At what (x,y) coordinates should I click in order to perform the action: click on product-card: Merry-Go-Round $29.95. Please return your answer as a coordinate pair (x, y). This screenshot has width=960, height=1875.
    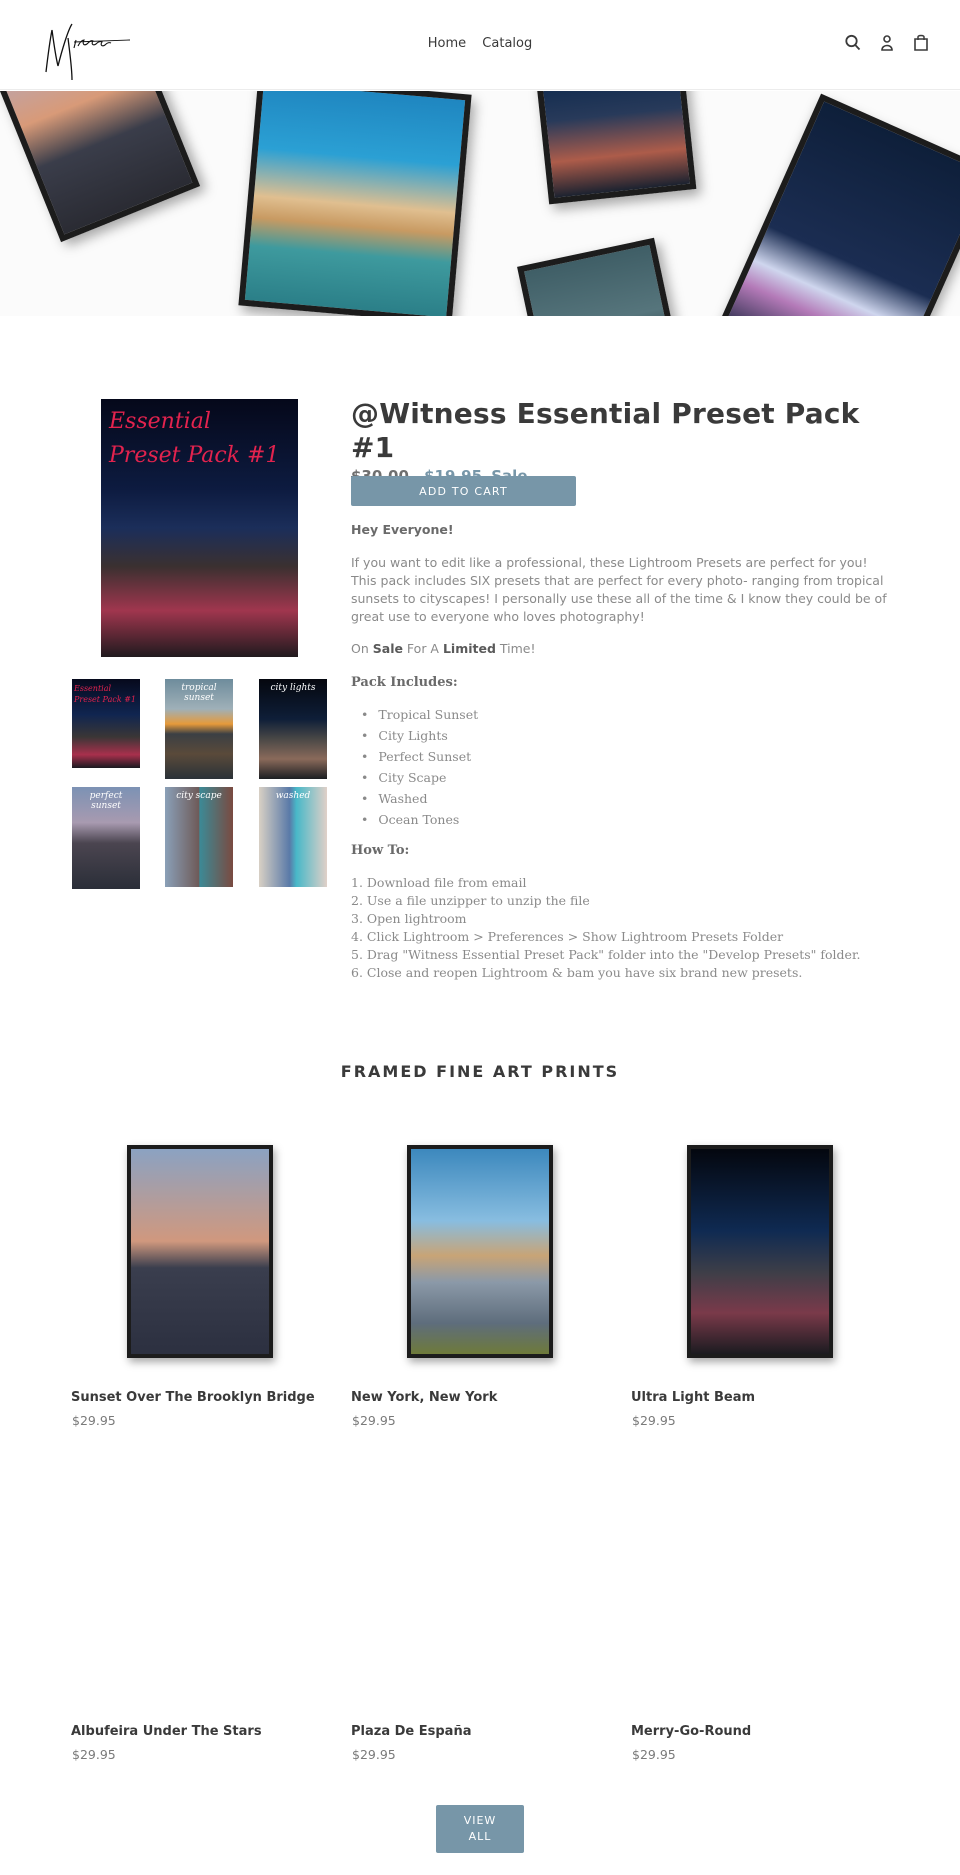
    Looking at the image, I should click on (761, 1623).